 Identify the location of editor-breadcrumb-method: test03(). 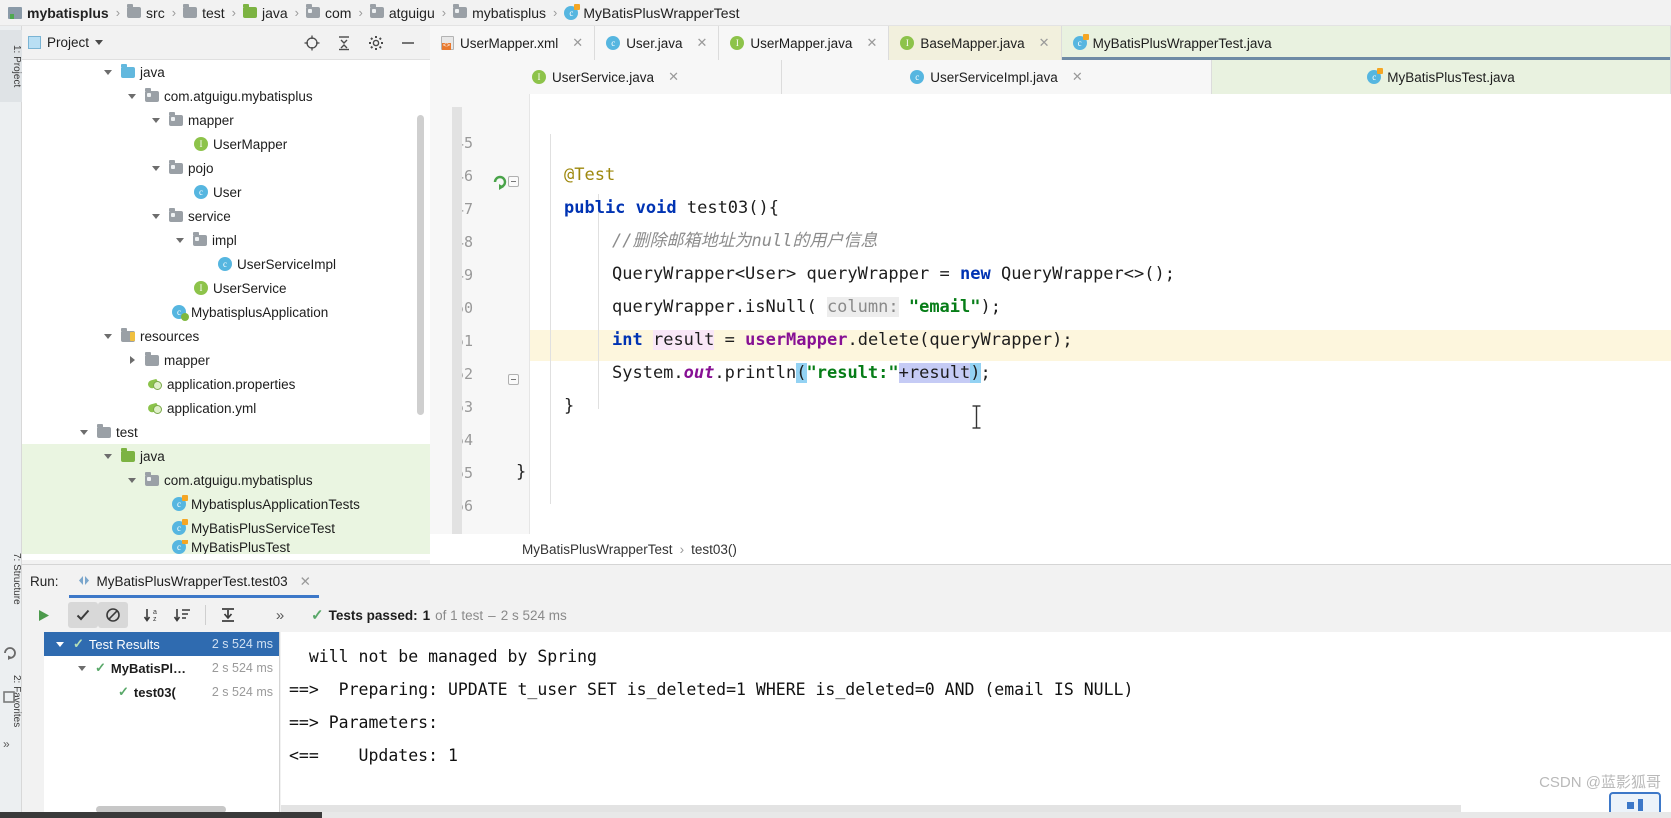
(714, 549).